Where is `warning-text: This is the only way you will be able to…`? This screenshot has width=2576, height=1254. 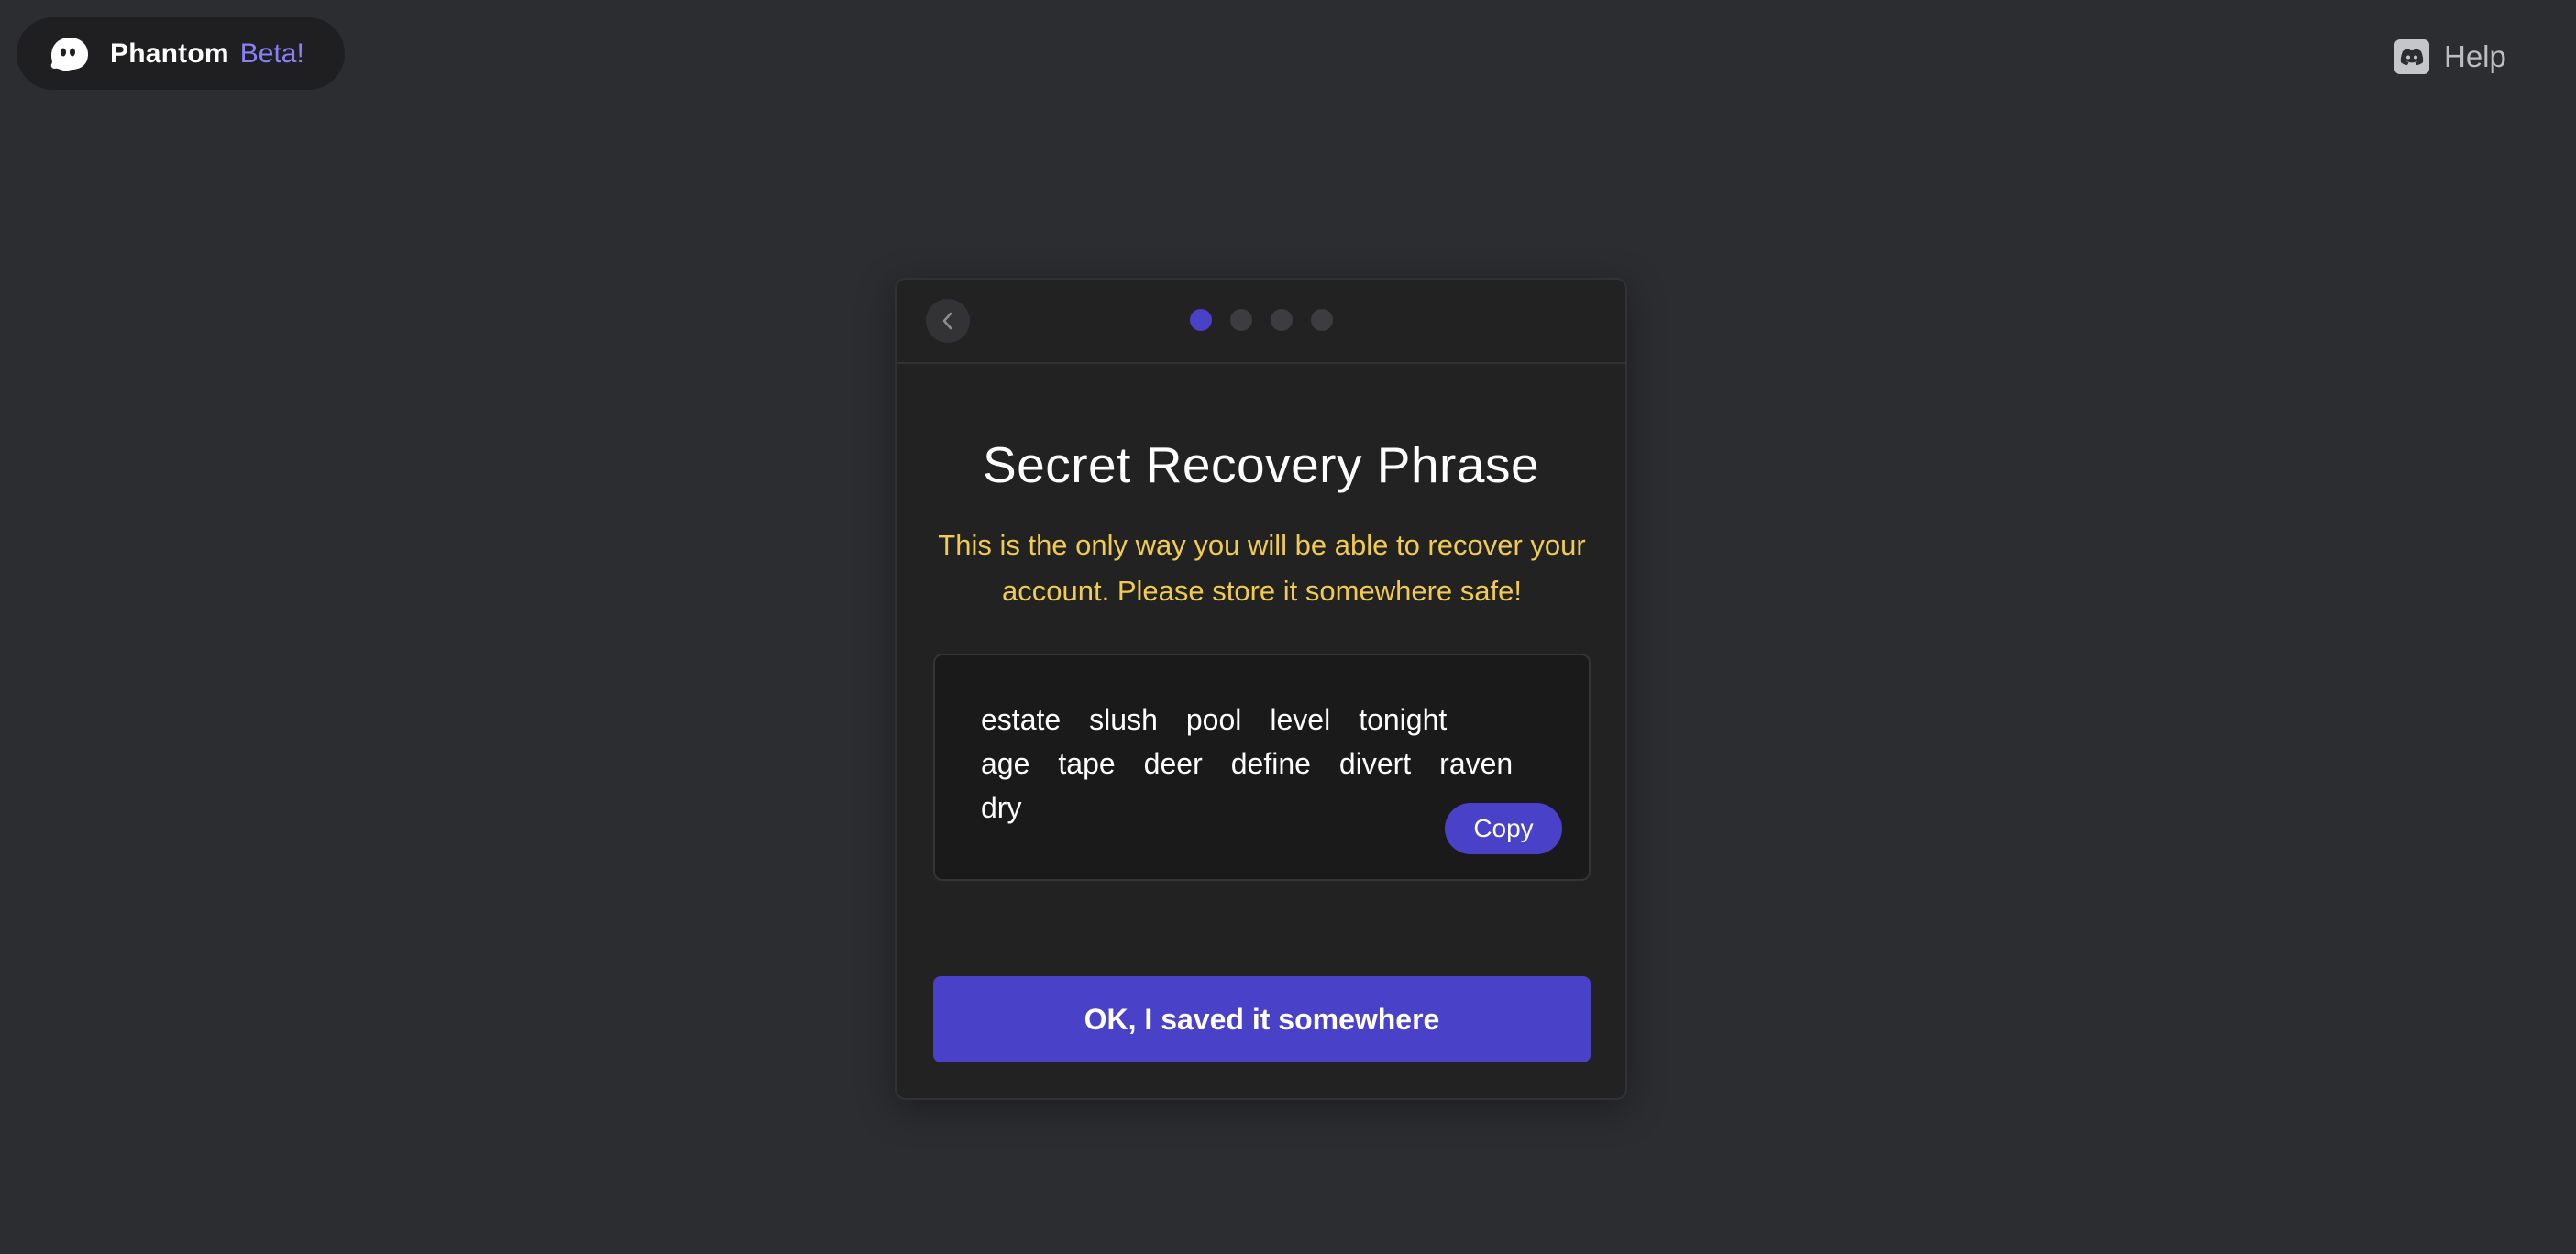
warning-text: This is the only way you will be able to… is located at coordinates (1262, 568).